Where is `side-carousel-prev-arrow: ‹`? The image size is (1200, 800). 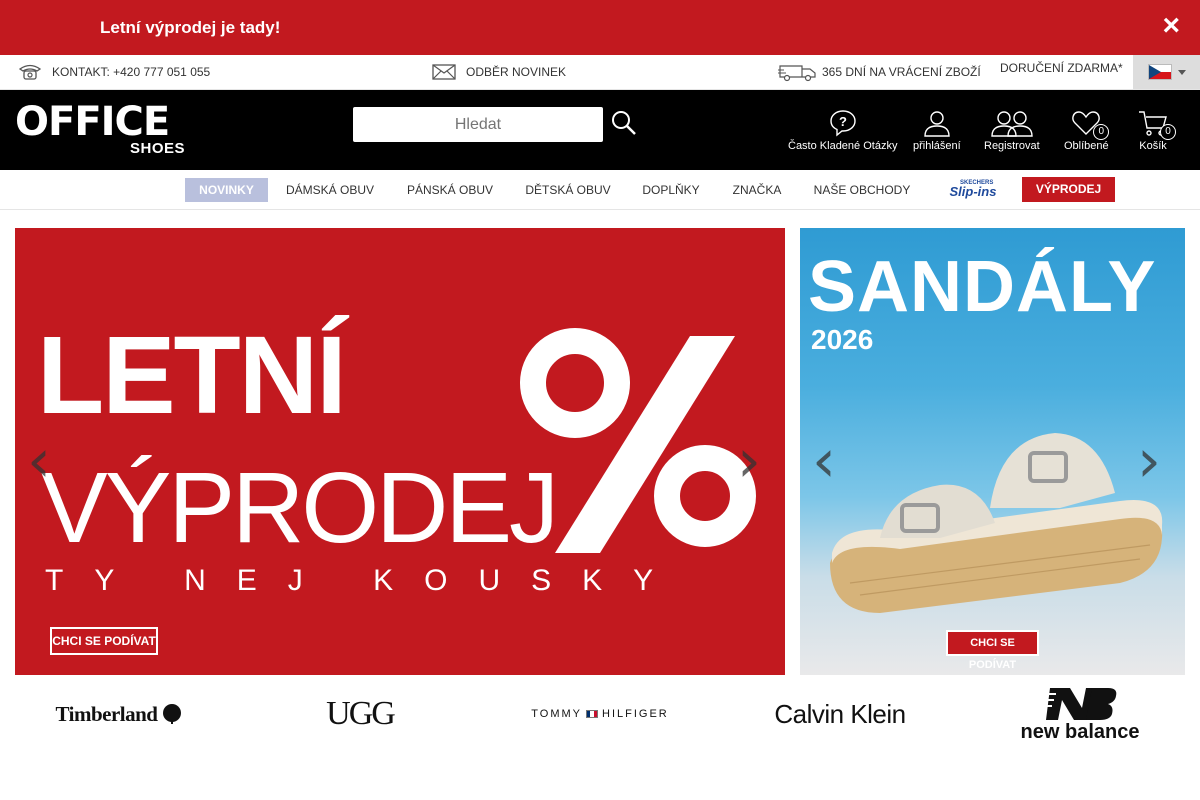 side-carousel-prev-arrow: ‹ is located at coordinates (824, 461).